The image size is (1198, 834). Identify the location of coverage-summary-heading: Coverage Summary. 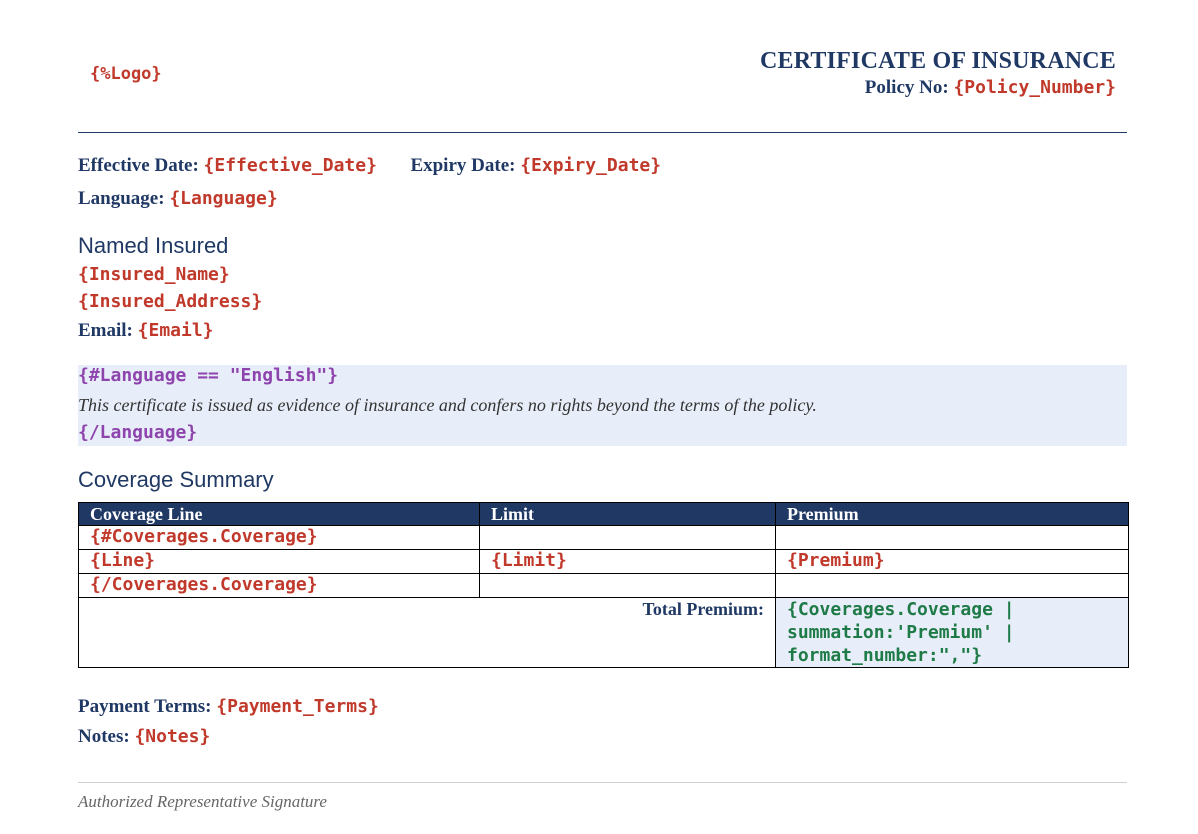
(176, 479).